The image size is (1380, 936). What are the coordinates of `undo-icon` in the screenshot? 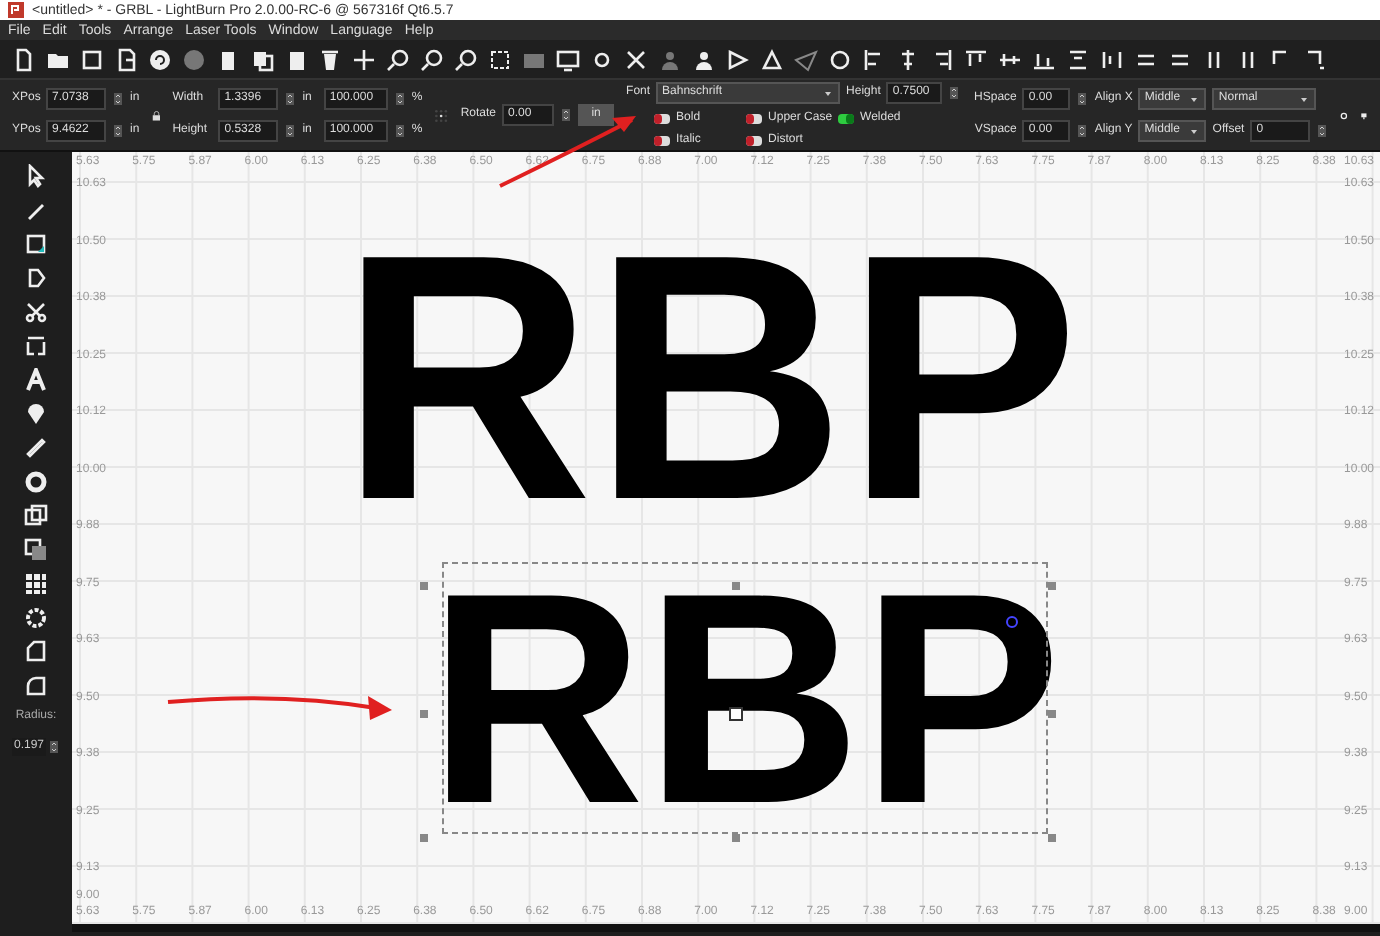 It's located at (160, 59).